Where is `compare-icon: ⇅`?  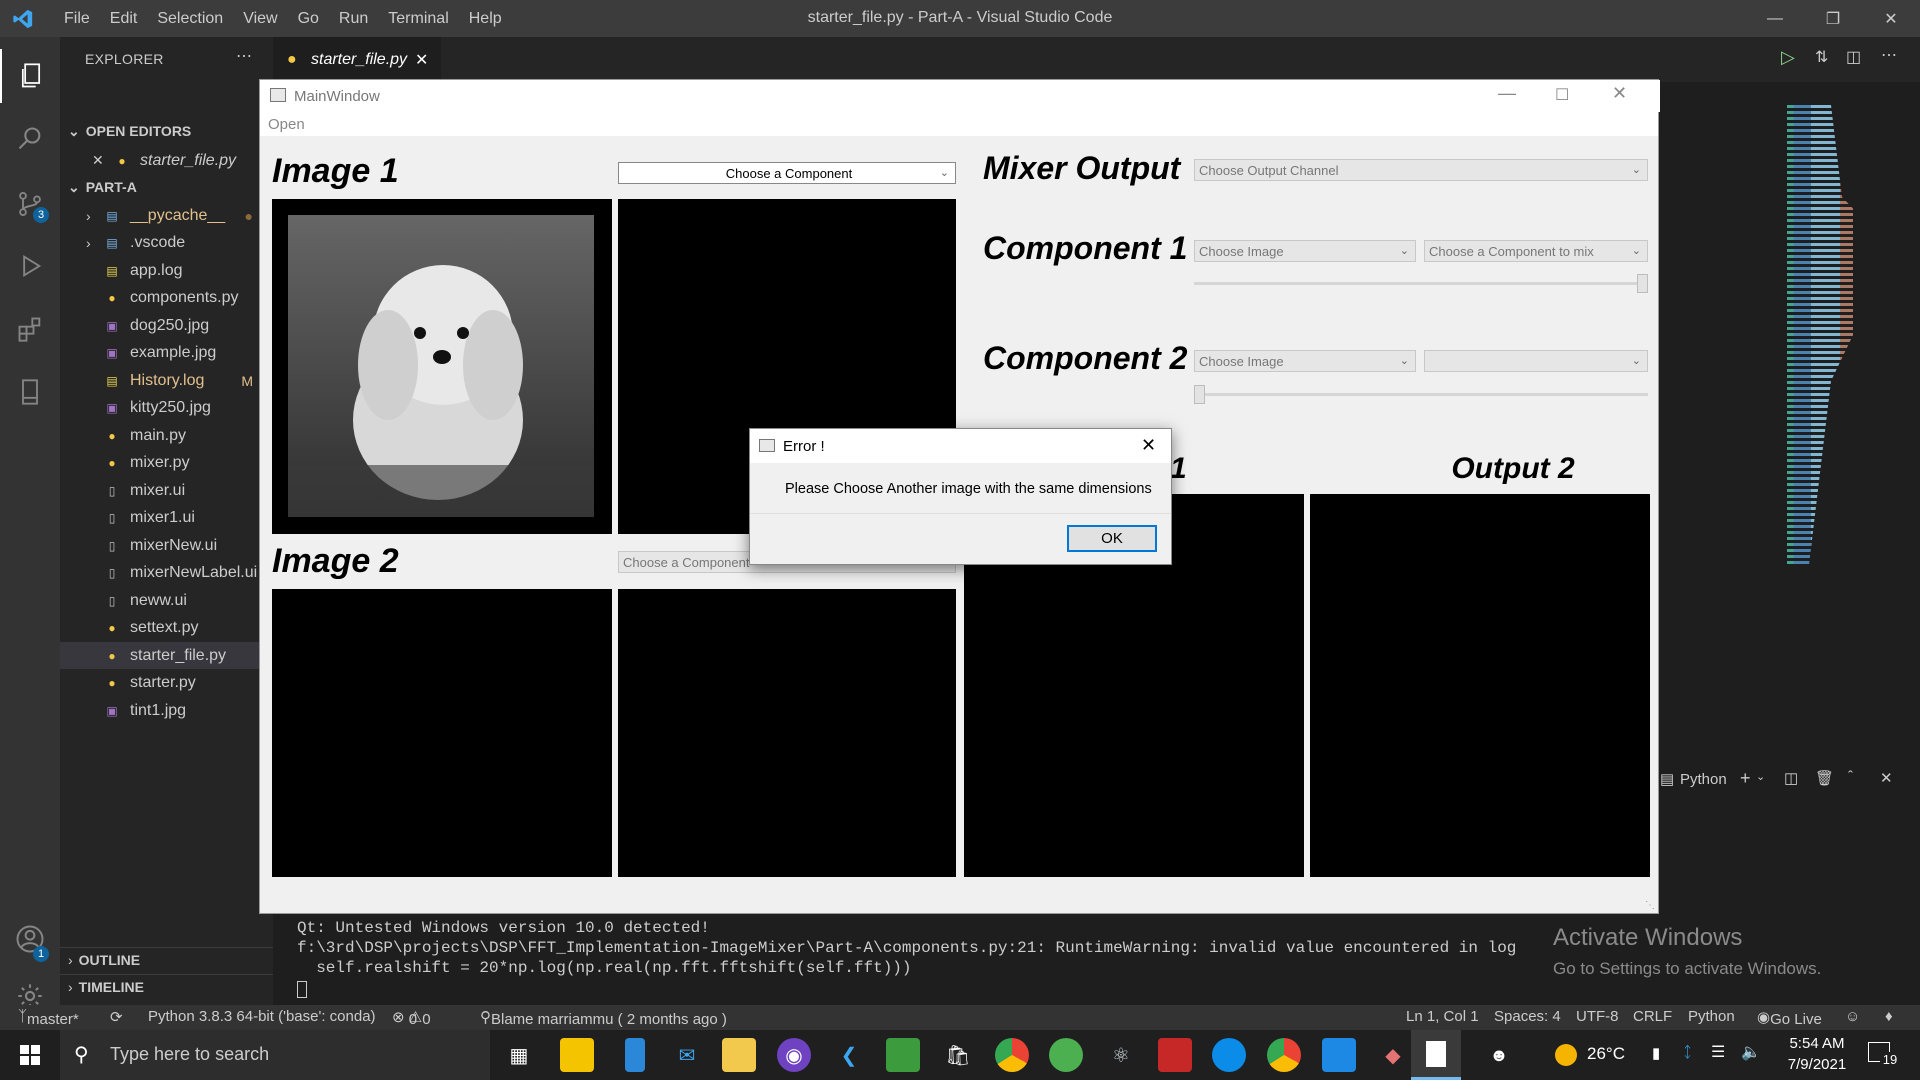
compare-icon: ⇅ is located at coordinates (1821, 57).